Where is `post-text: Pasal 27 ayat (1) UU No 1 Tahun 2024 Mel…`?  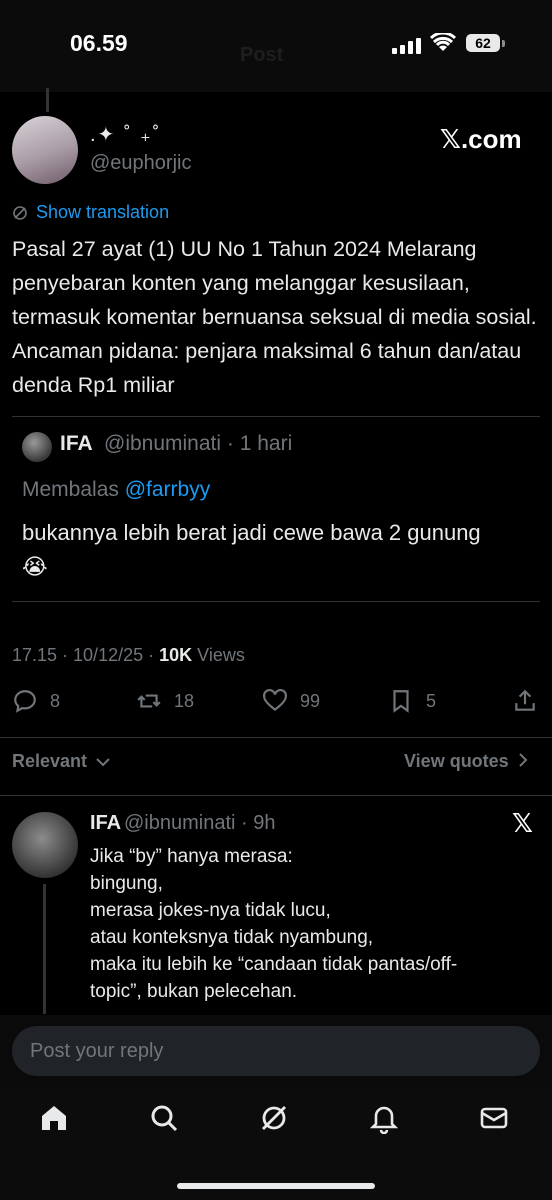 post-text: Pasal 27 ayat (1) UU No 1 Tahun 2024 Mel… is located at coordinates (274, 317).